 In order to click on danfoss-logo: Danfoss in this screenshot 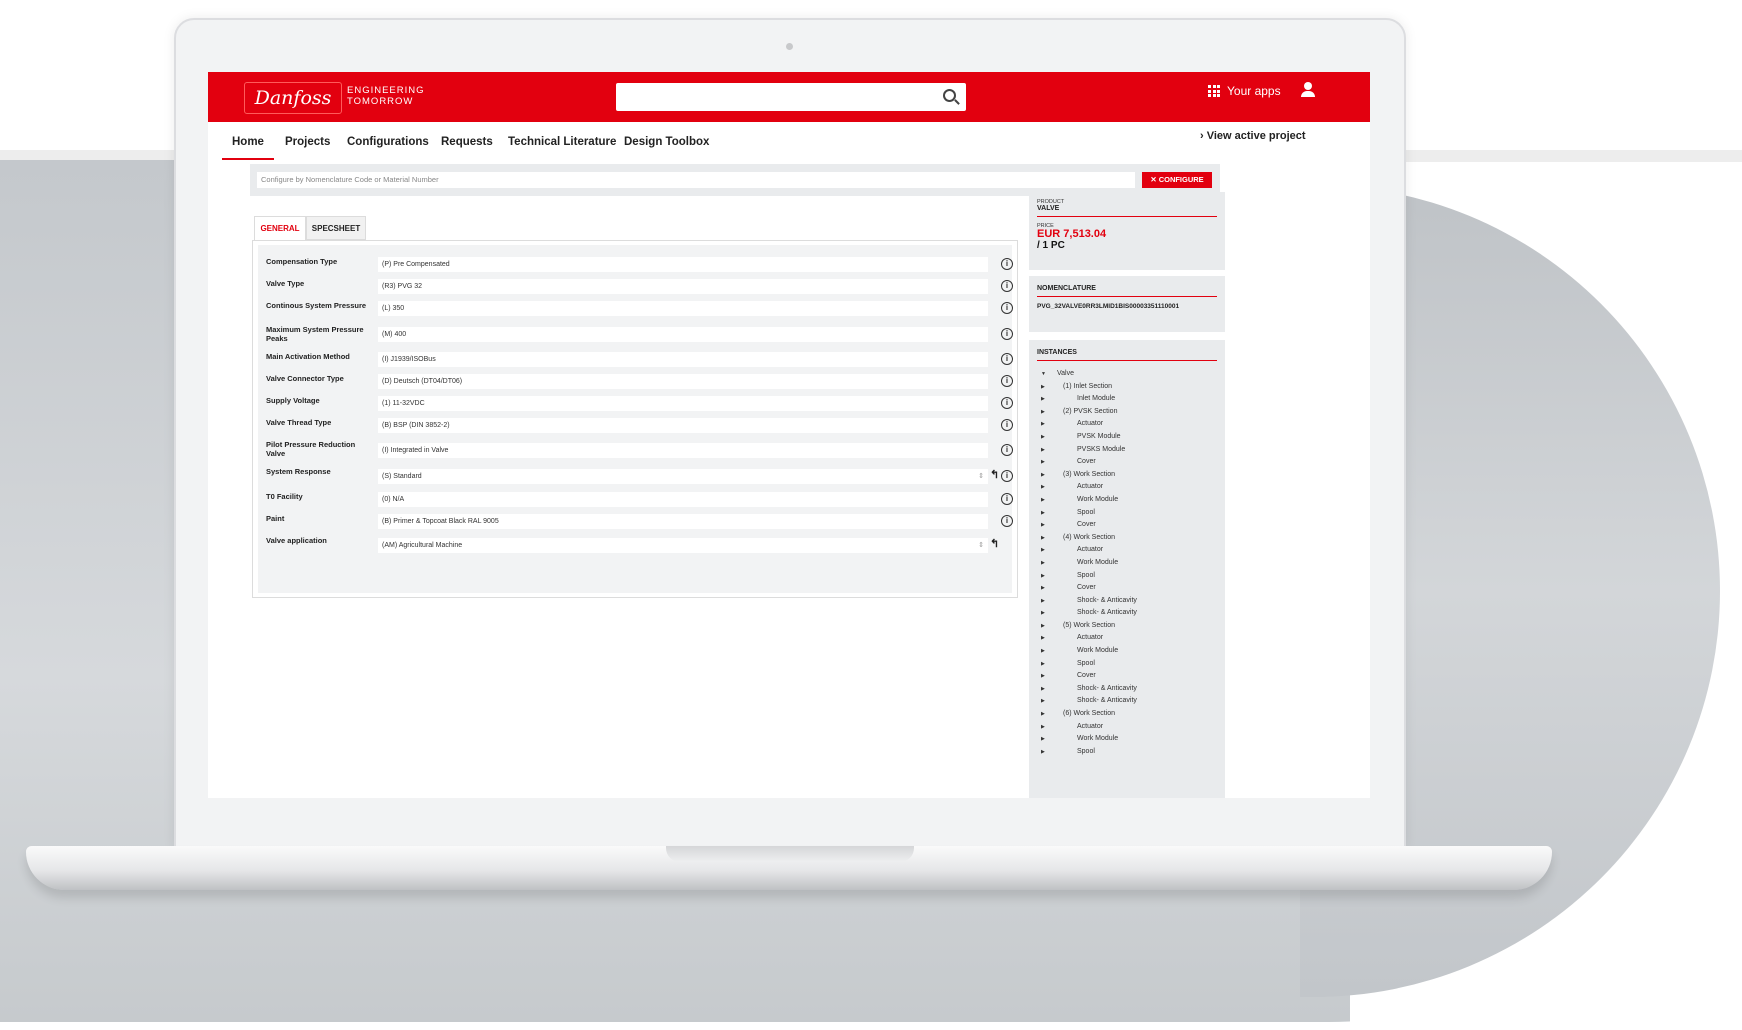, I will do `click(293, 98)`.